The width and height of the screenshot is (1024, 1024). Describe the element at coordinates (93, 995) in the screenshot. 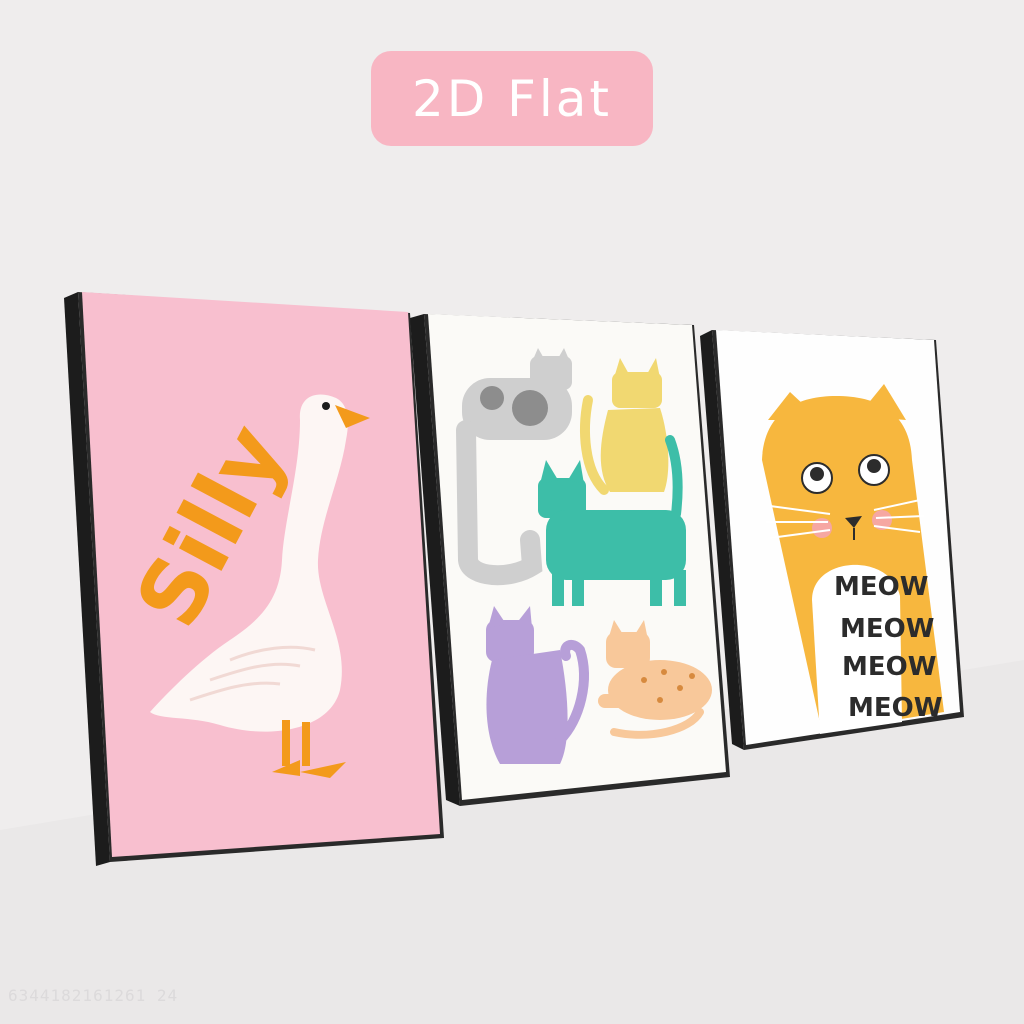

I see `watermark-code: 6344182161261 24` at that location.